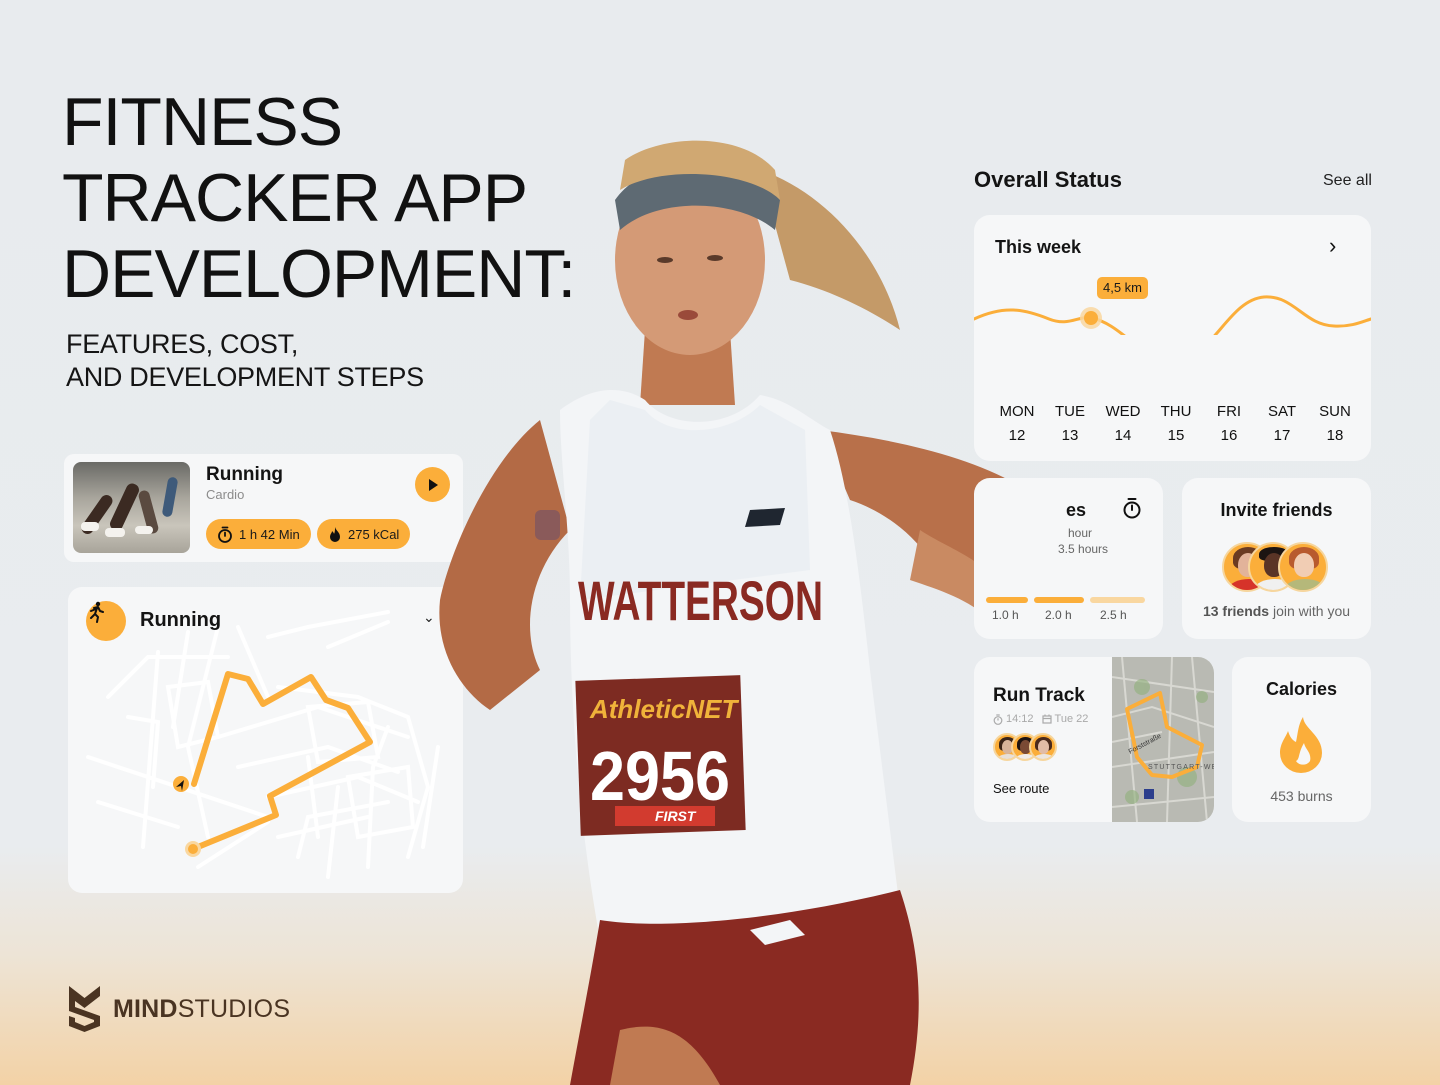  I want to click on distance-tooltip: 4,5 km, so click(1123, 288).